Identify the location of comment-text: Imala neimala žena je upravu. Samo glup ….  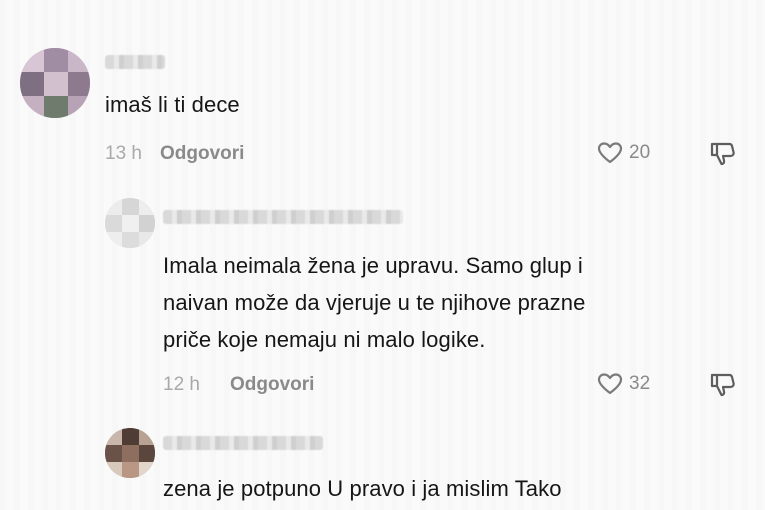
(374, 302).